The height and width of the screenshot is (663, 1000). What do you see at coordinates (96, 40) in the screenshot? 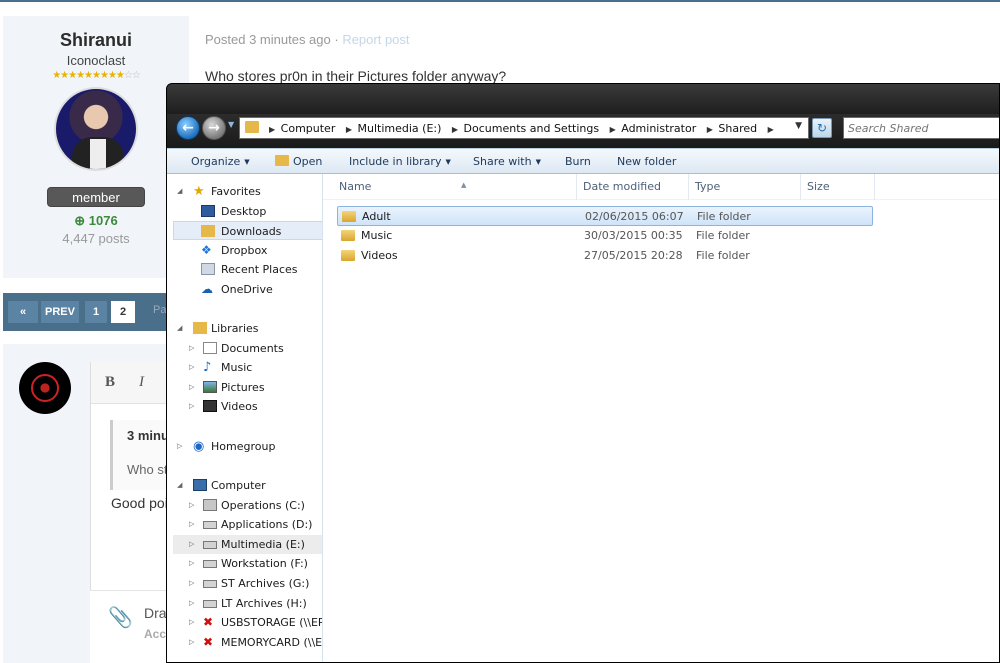
I see `author-name: Shiranui` at bounding box center [96, 40].